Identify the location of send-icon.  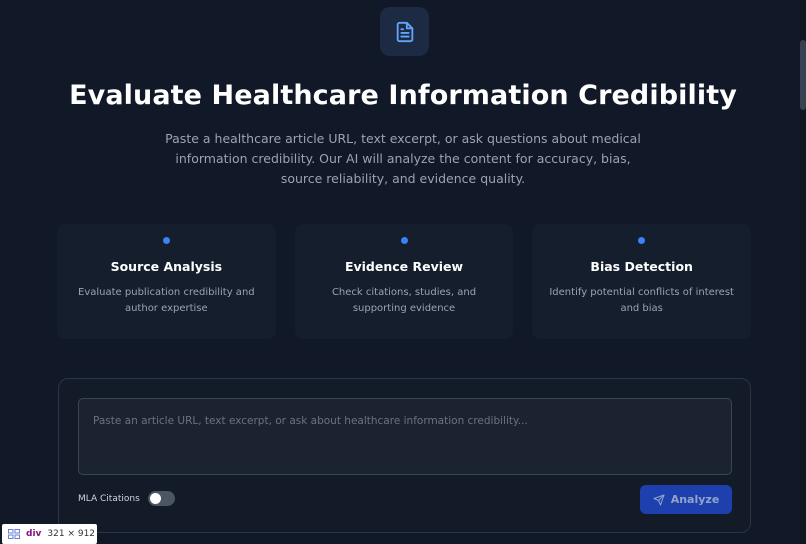
(659, 499).